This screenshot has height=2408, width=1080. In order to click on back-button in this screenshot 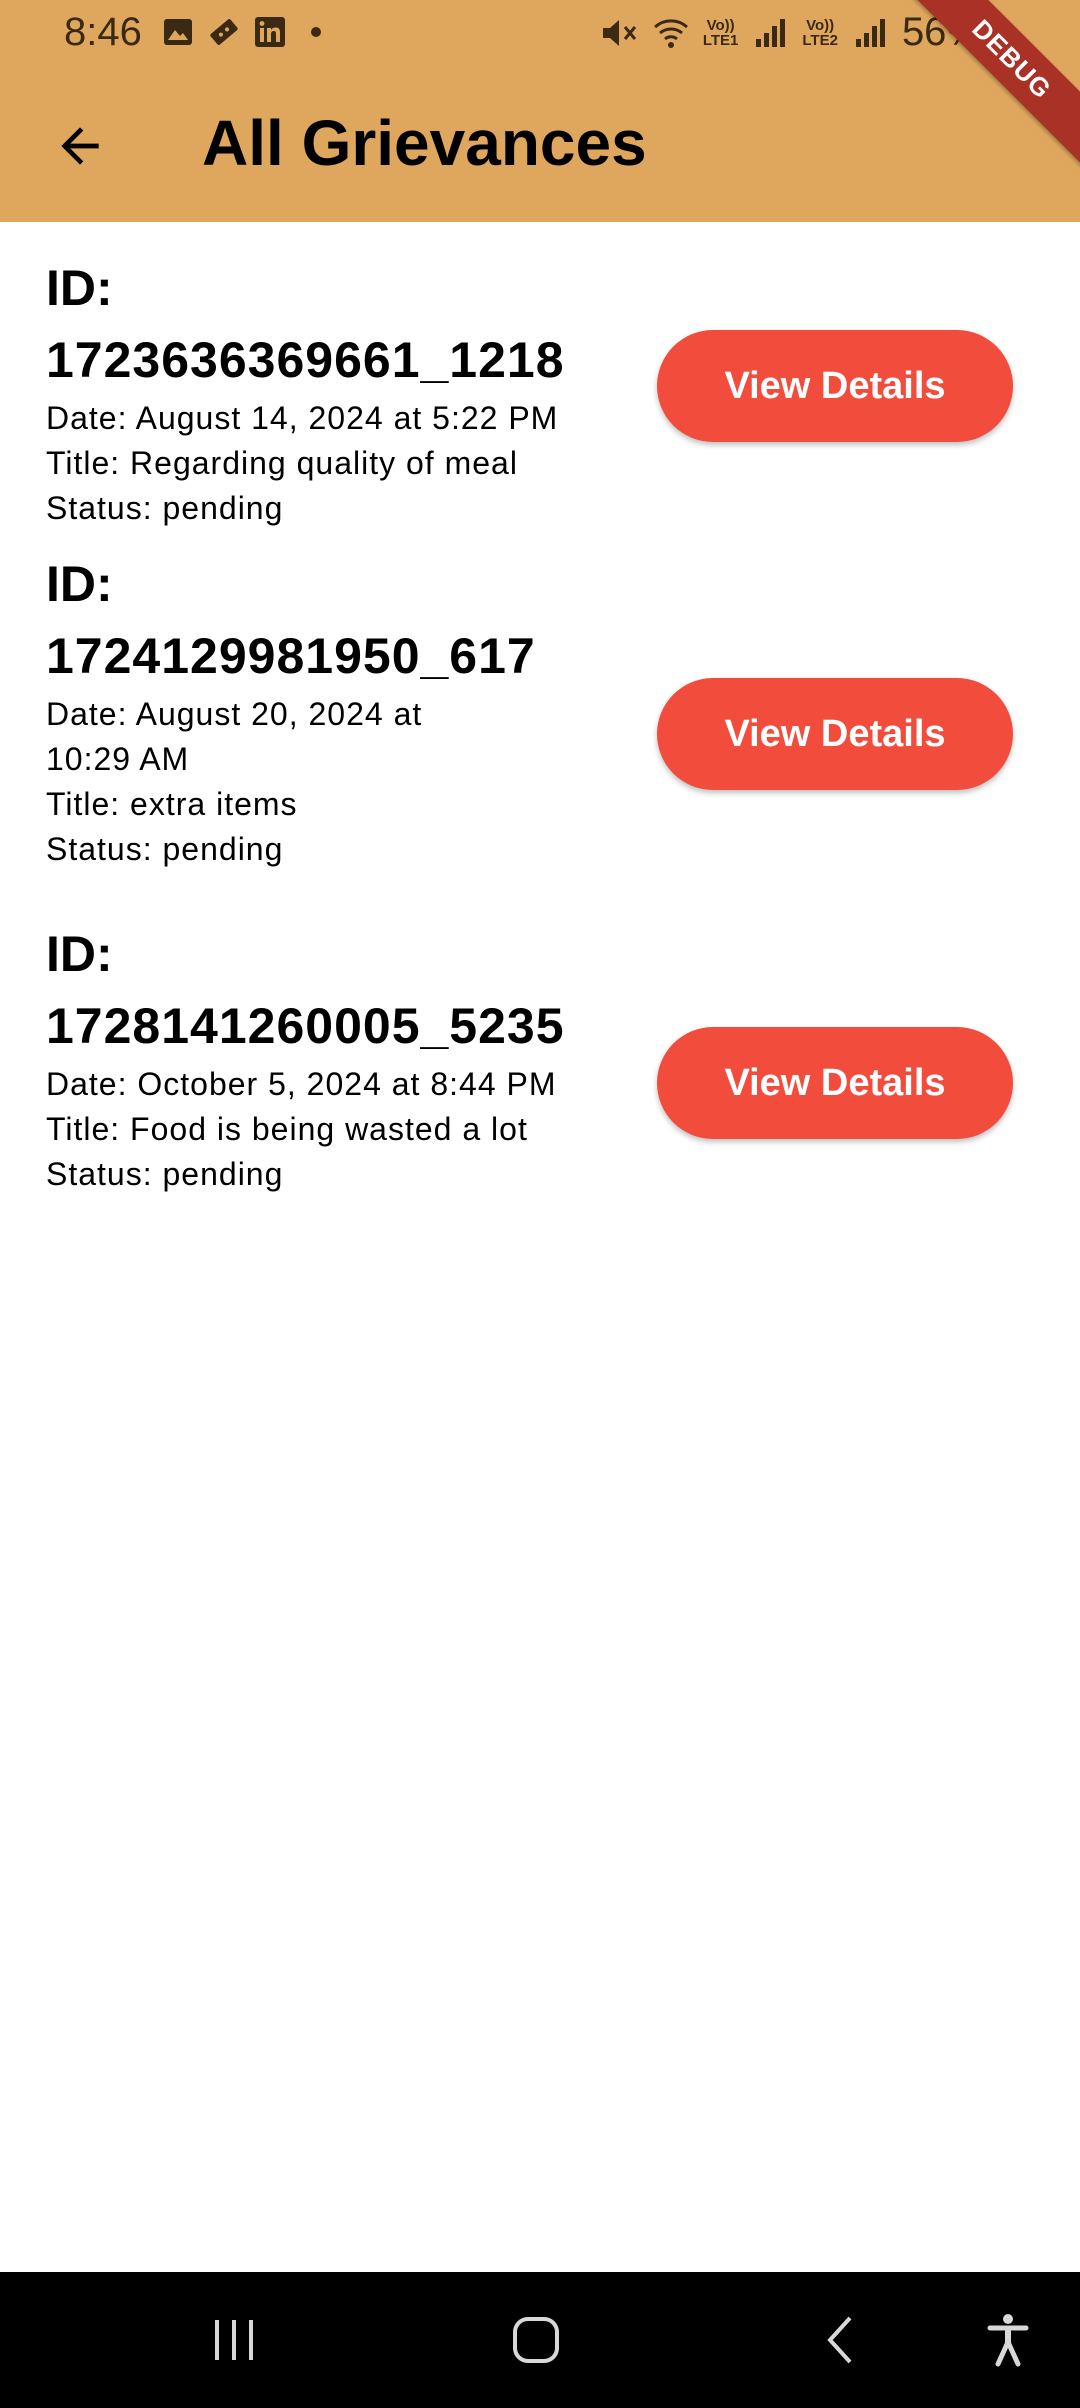, I will do `click(80, 146)`.